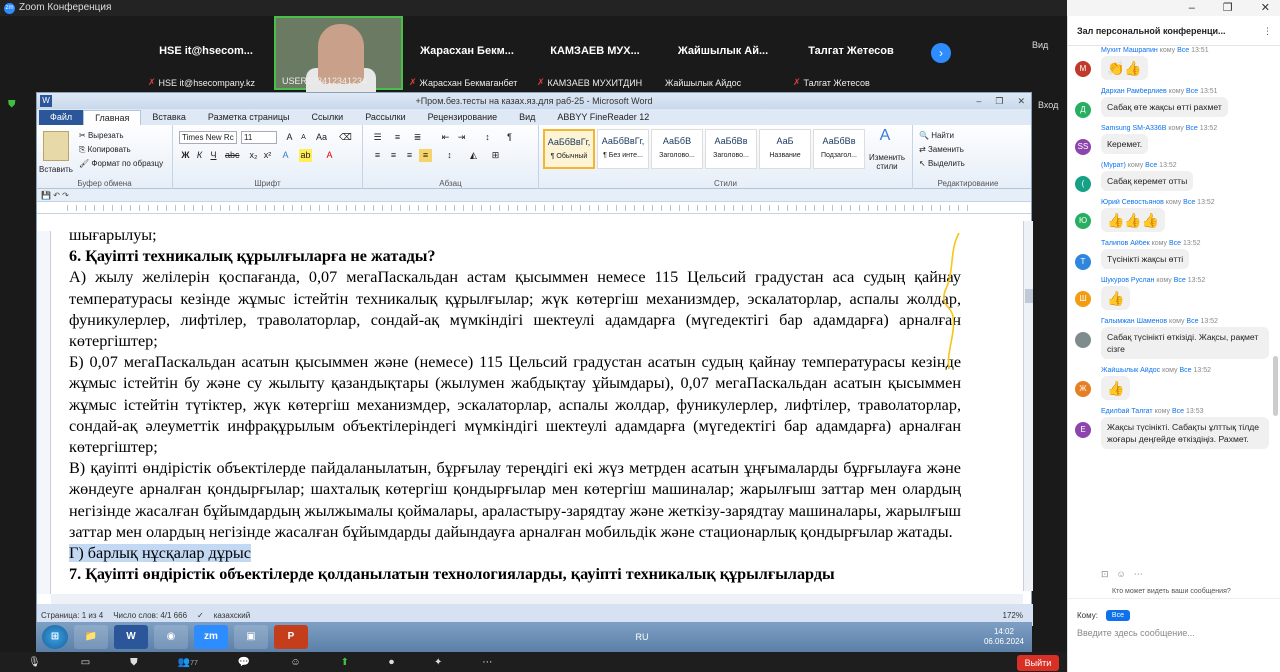 Image resolution: width=1280 pixels, height=672 pixels. I want to click on tab-references: Ссылки, so click(328, 117).